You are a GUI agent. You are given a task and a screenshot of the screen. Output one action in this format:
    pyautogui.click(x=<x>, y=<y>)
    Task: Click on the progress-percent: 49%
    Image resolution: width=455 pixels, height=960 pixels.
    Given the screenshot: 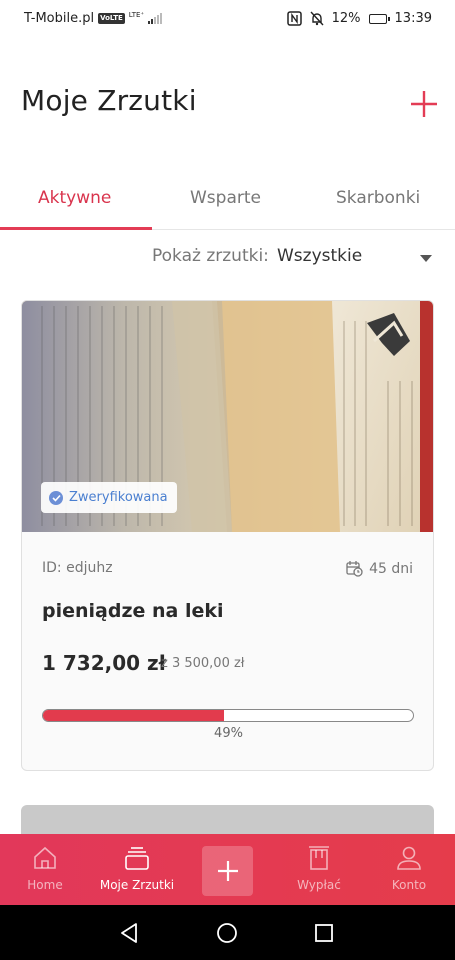 What is the action you would take?
    pyautogui.click(x=228, y=733)
    